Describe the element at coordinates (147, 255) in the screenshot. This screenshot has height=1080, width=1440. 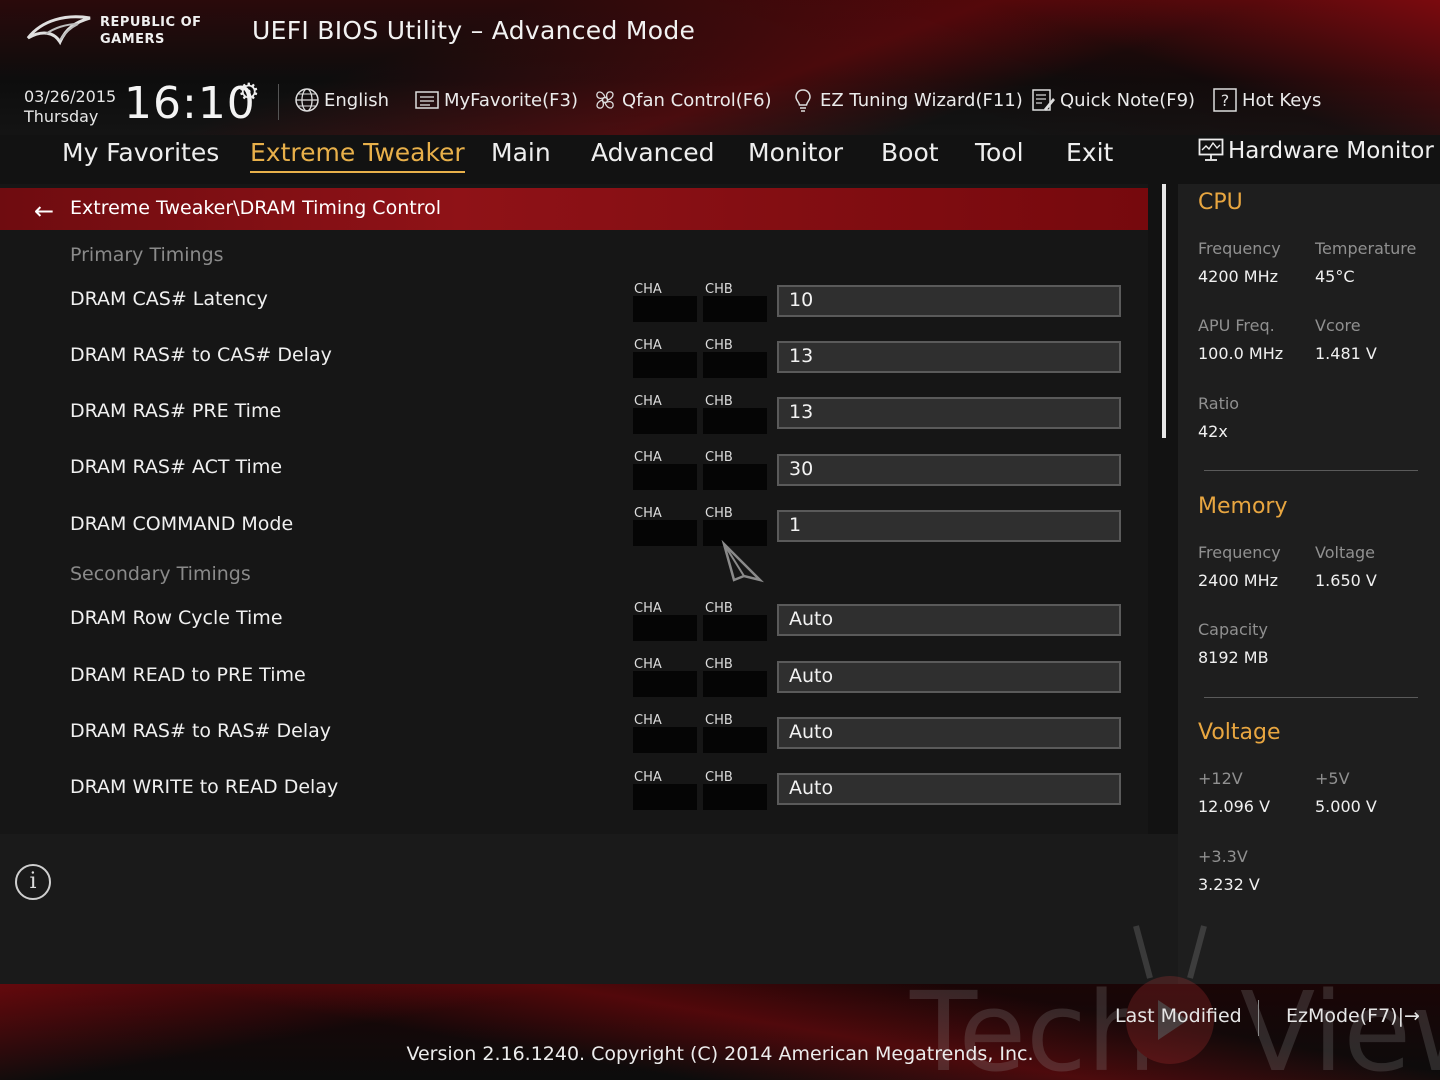
I see `primary-timings-heading: Primary Timings` at that location.